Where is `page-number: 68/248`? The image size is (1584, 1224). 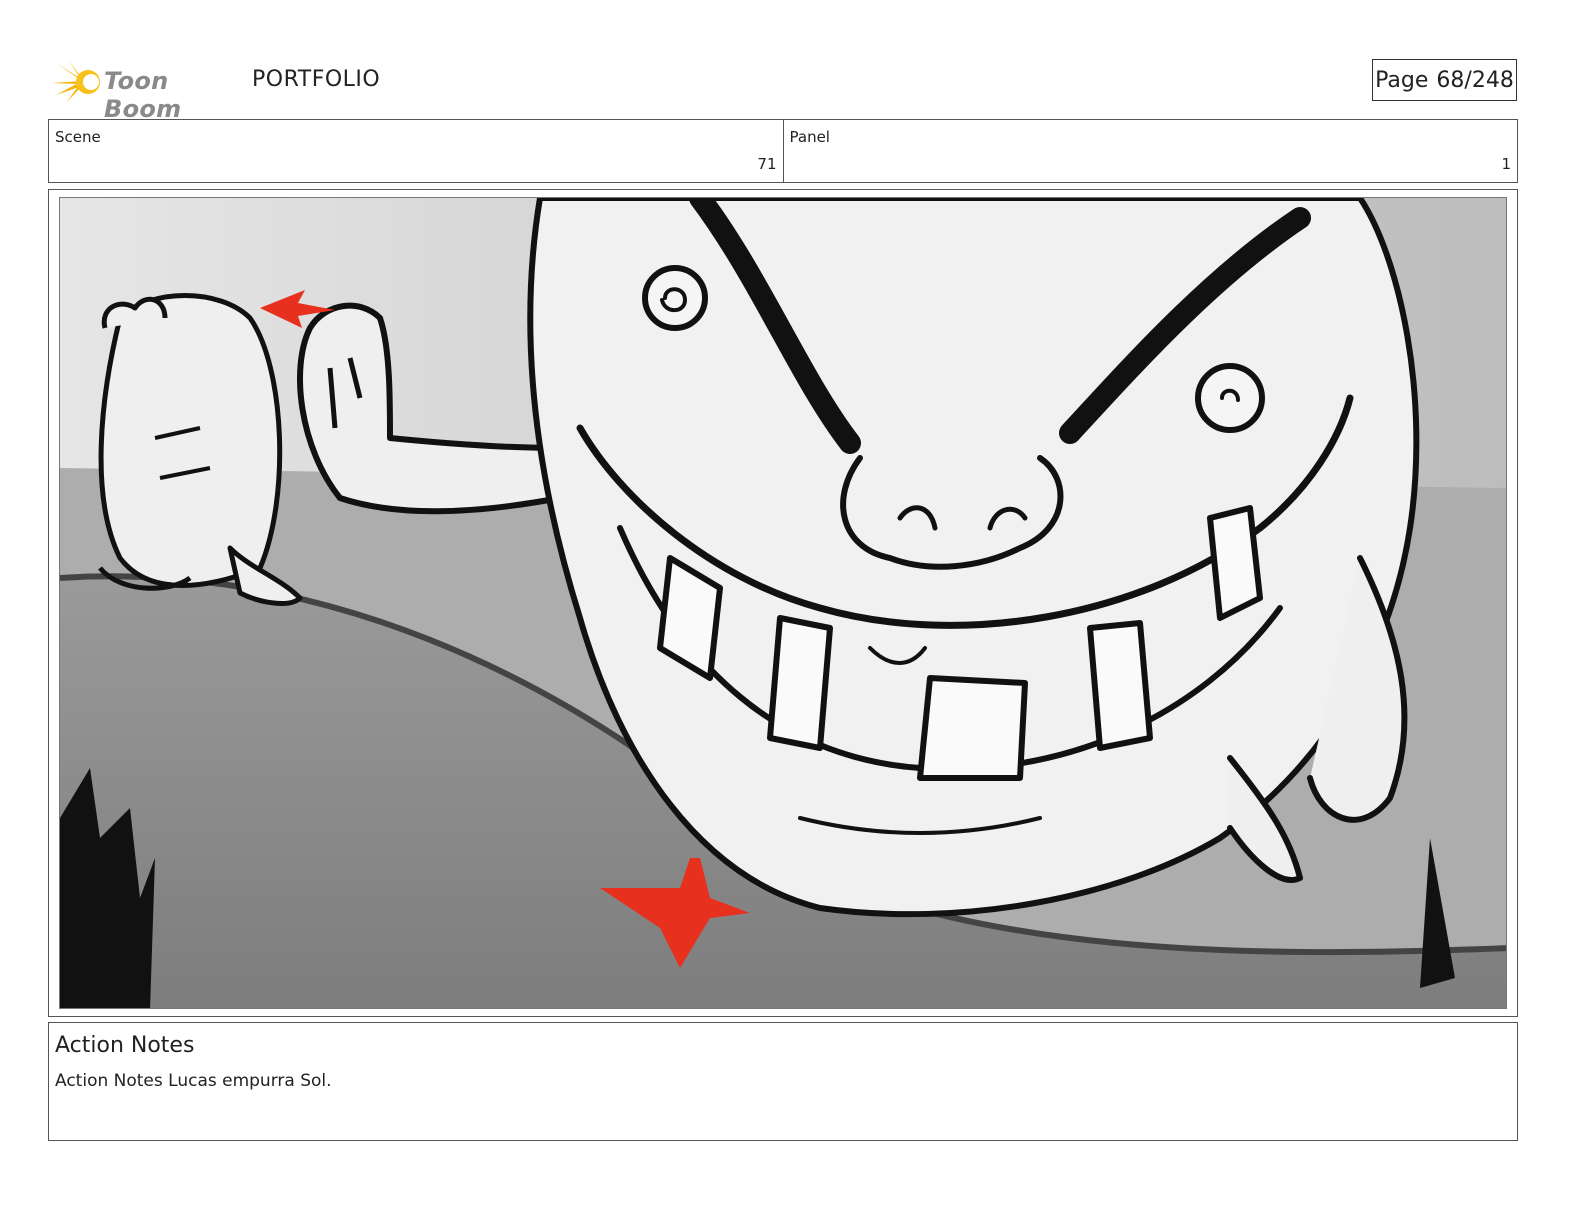
page-number: 68/248 is located at coordinates (1475, 80).